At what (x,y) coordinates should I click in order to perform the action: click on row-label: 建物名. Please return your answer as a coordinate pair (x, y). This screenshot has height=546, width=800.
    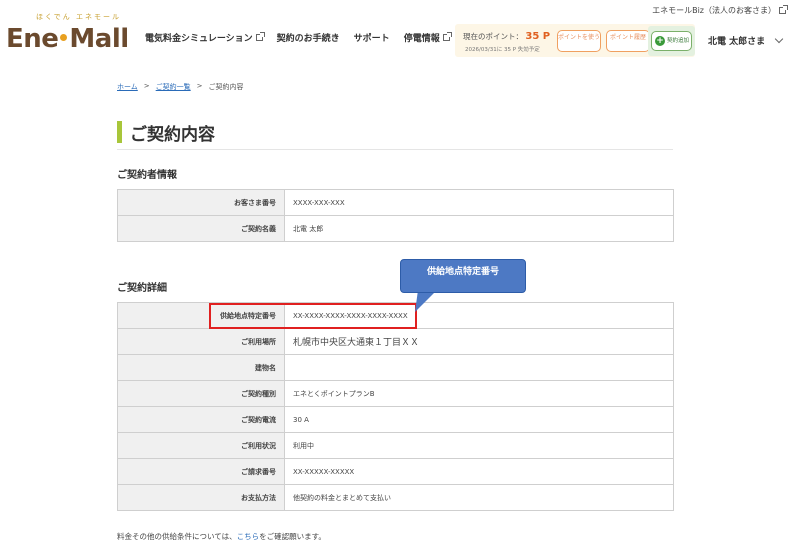
    Looking at the image, I should click on (201, 367).